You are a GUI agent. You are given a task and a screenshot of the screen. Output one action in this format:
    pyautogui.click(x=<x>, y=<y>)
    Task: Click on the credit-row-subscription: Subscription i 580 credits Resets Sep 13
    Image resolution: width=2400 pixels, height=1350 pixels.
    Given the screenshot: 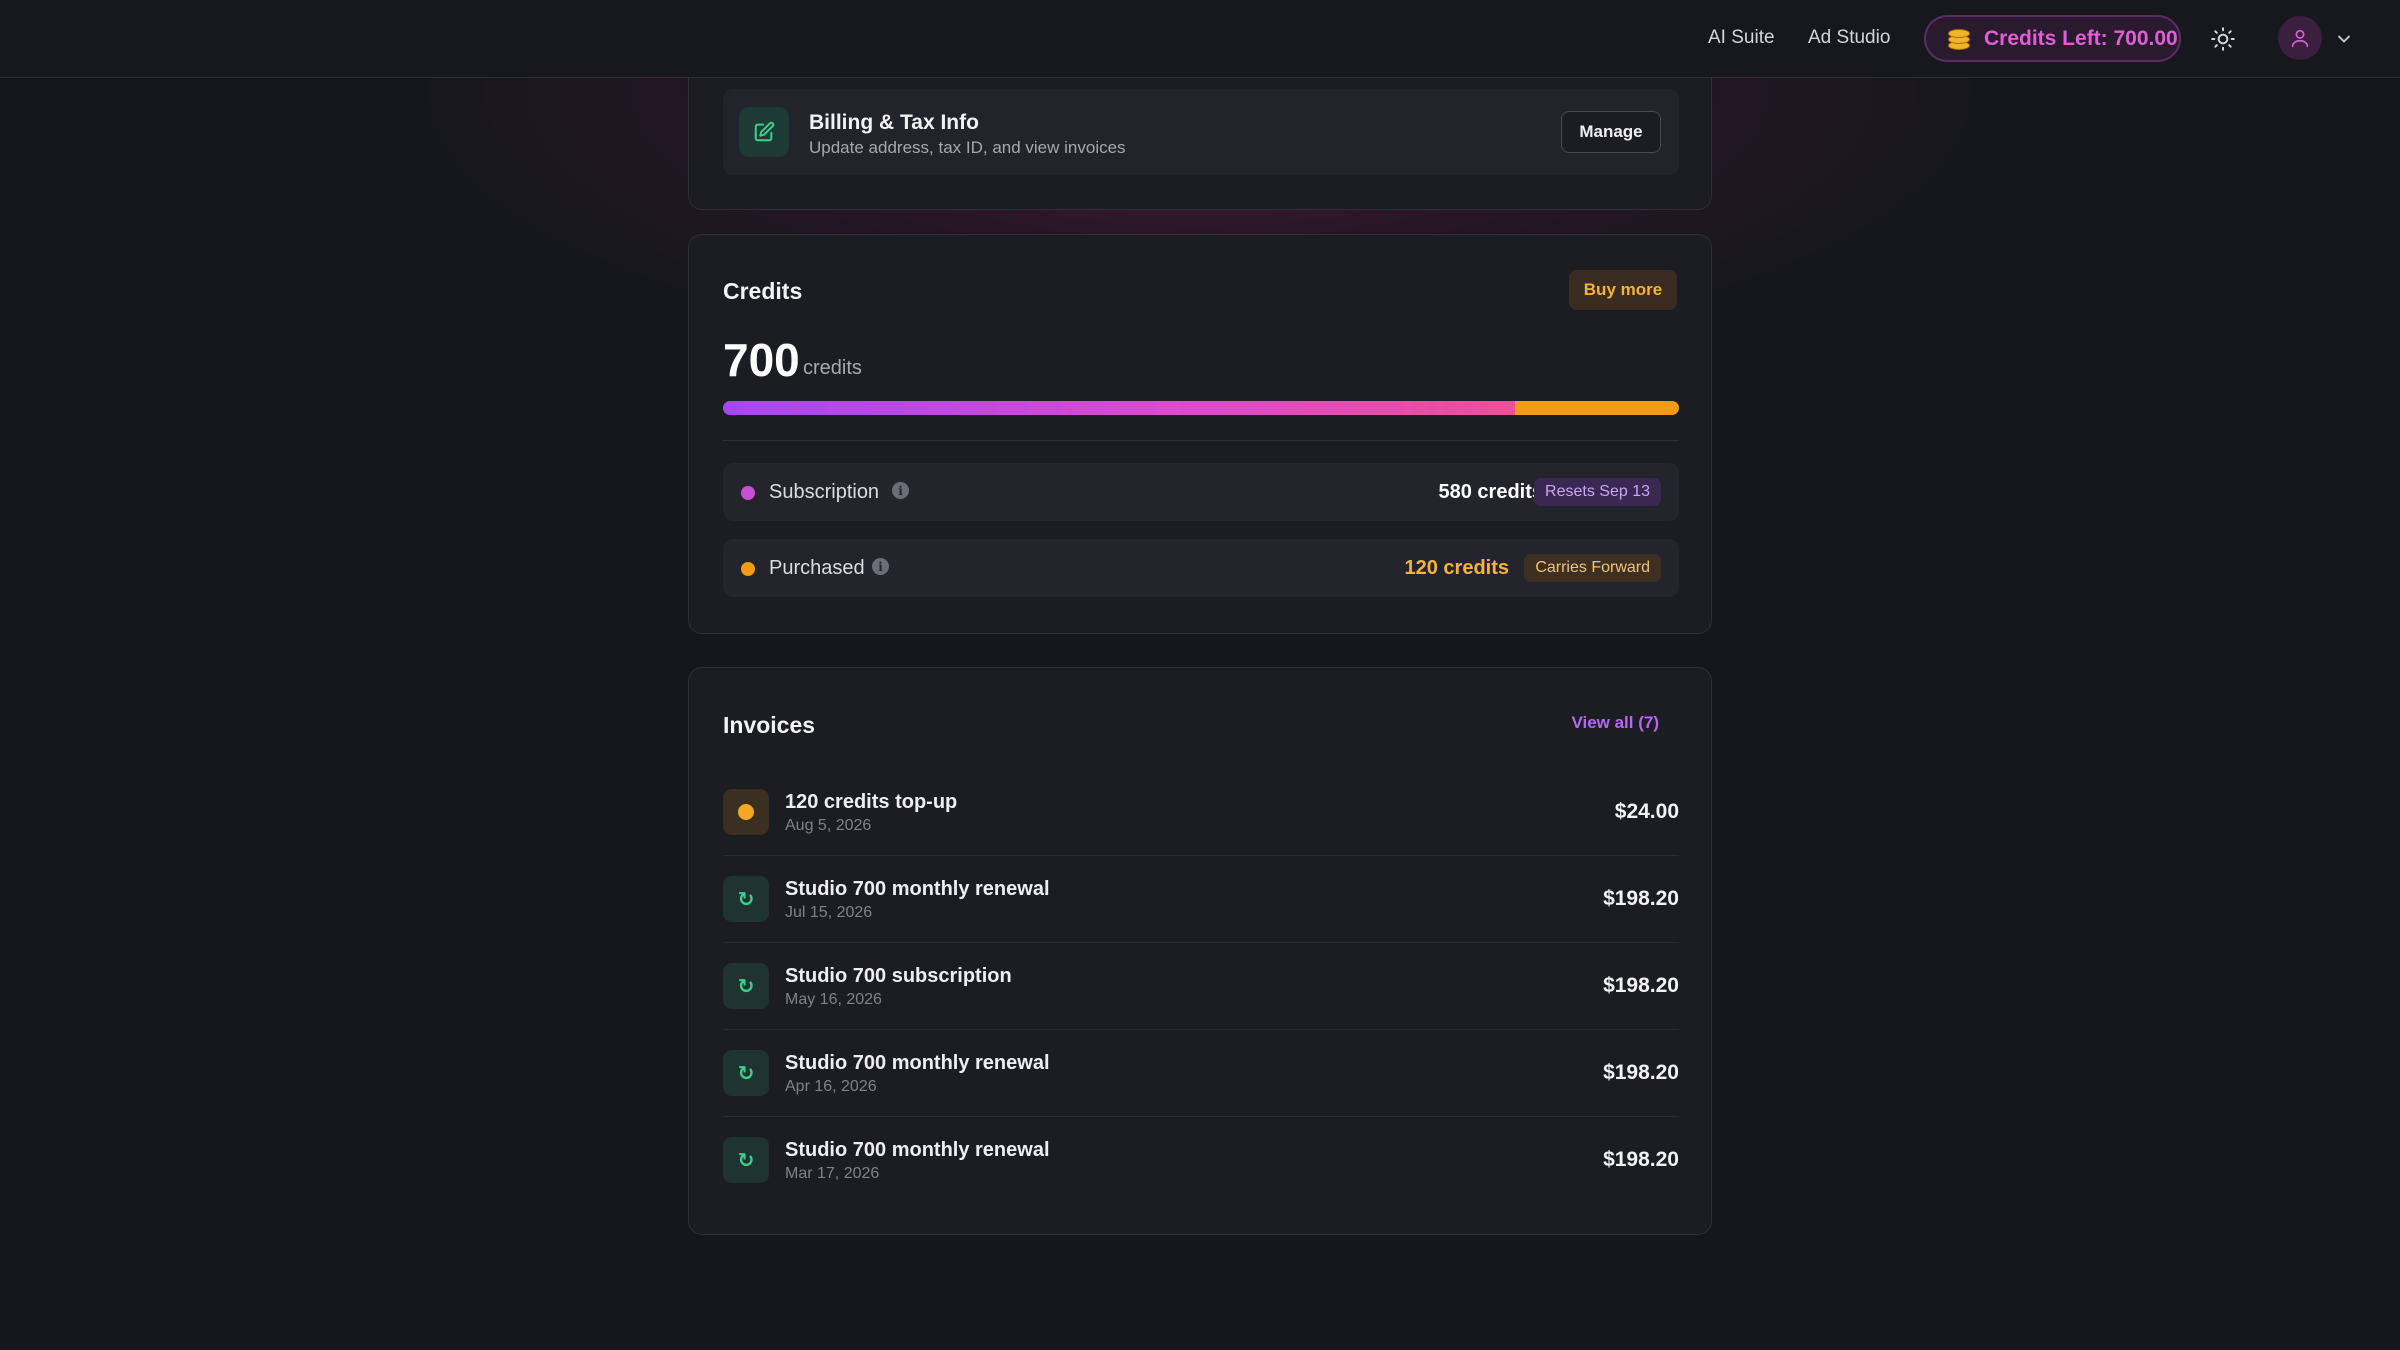 What is the action you would take?
    pyautogui.click(x=1201, y=492)
    